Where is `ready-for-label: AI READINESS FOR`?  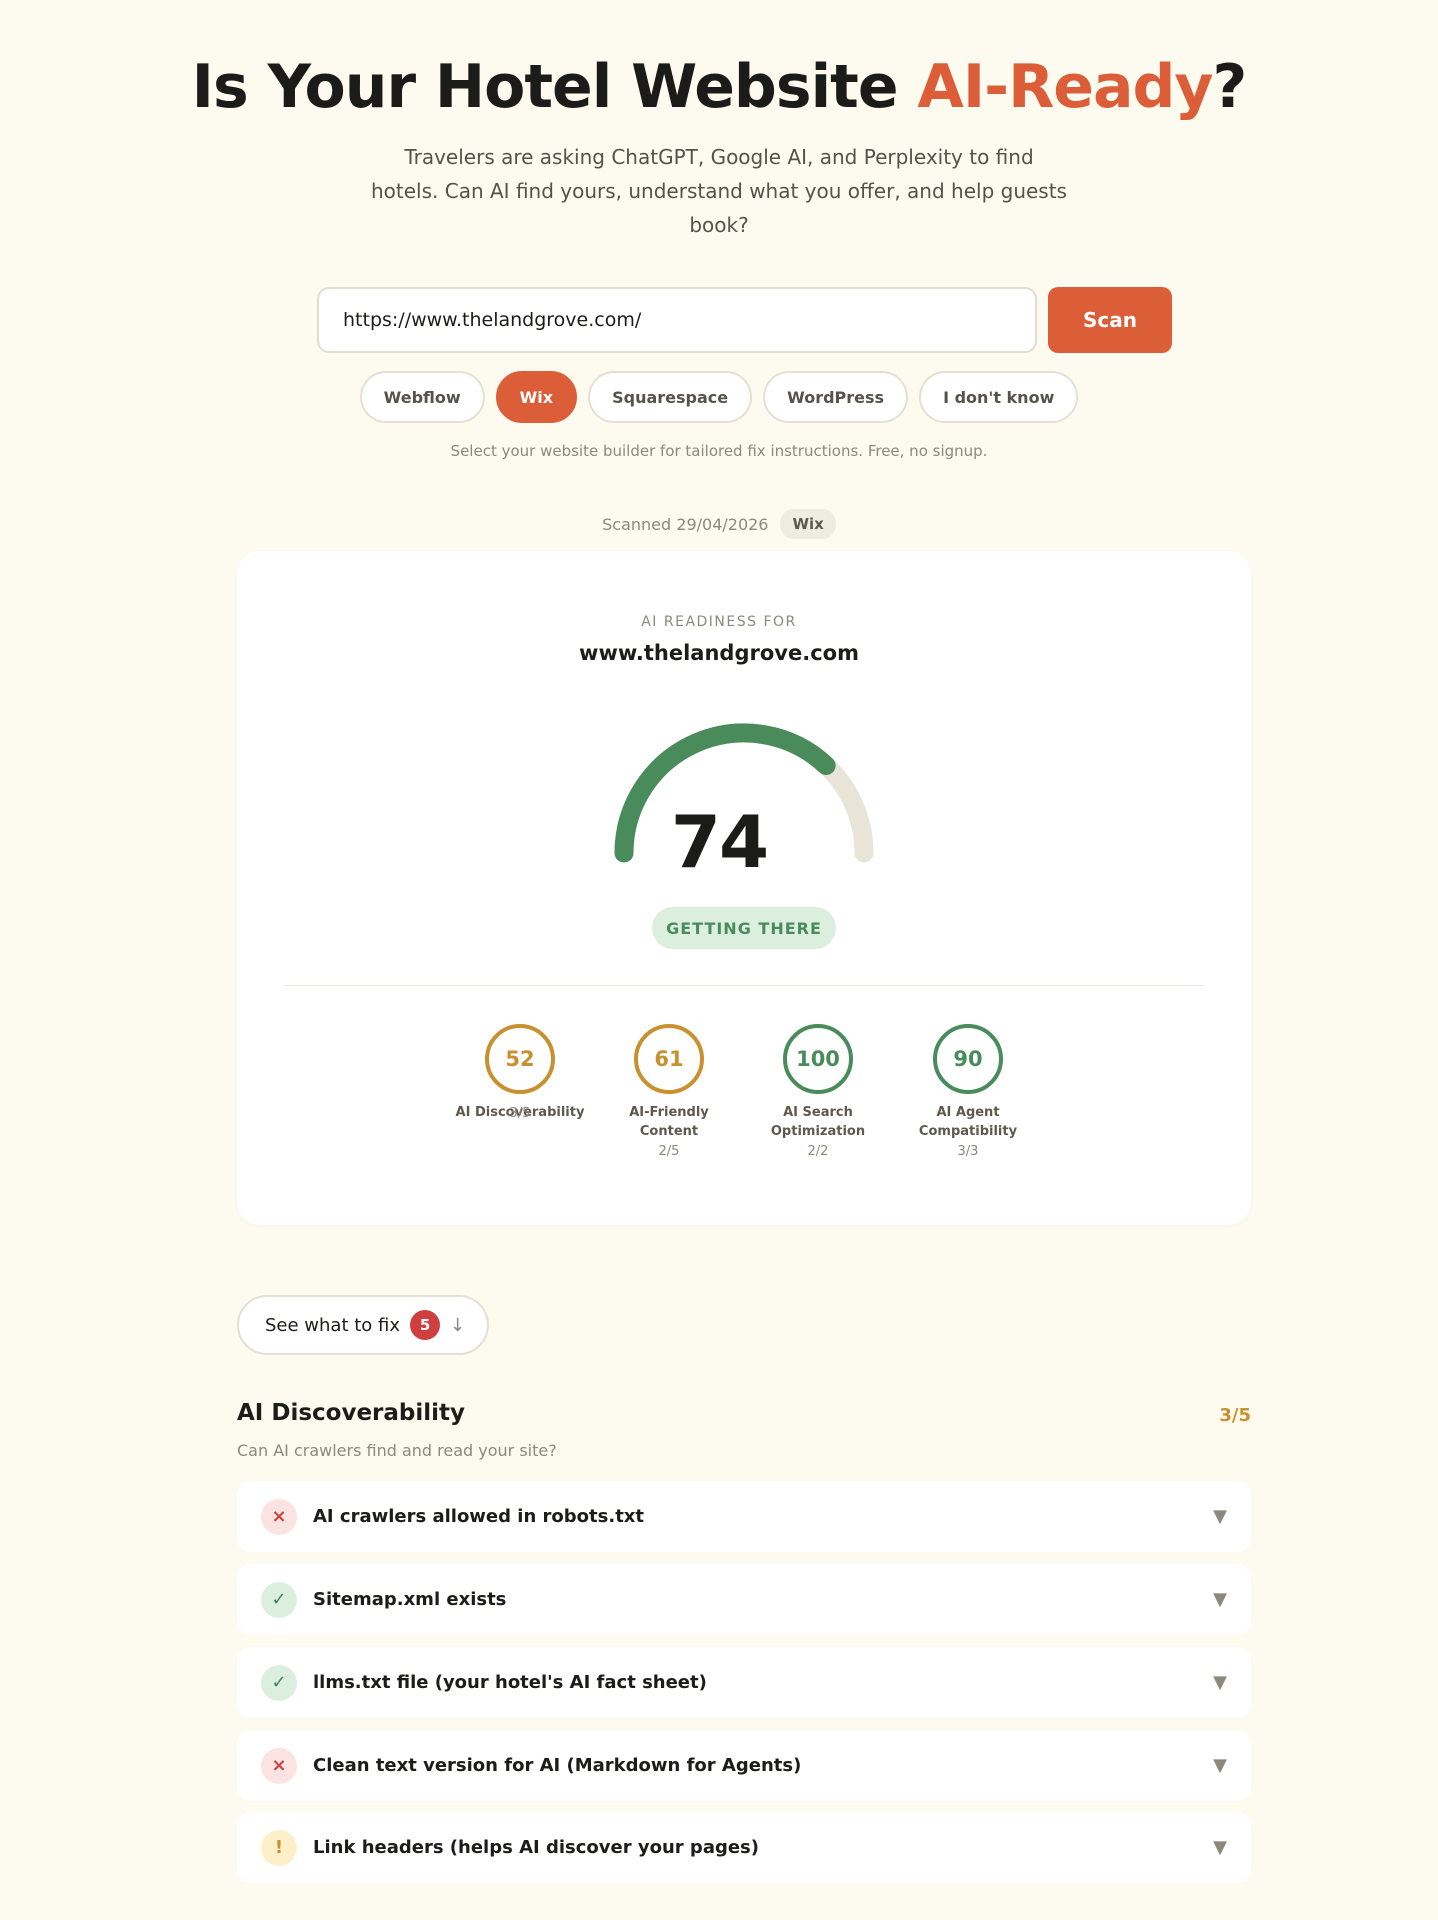 ready-for-label: AI READINESS FOR is located at coordinates (719, 622).